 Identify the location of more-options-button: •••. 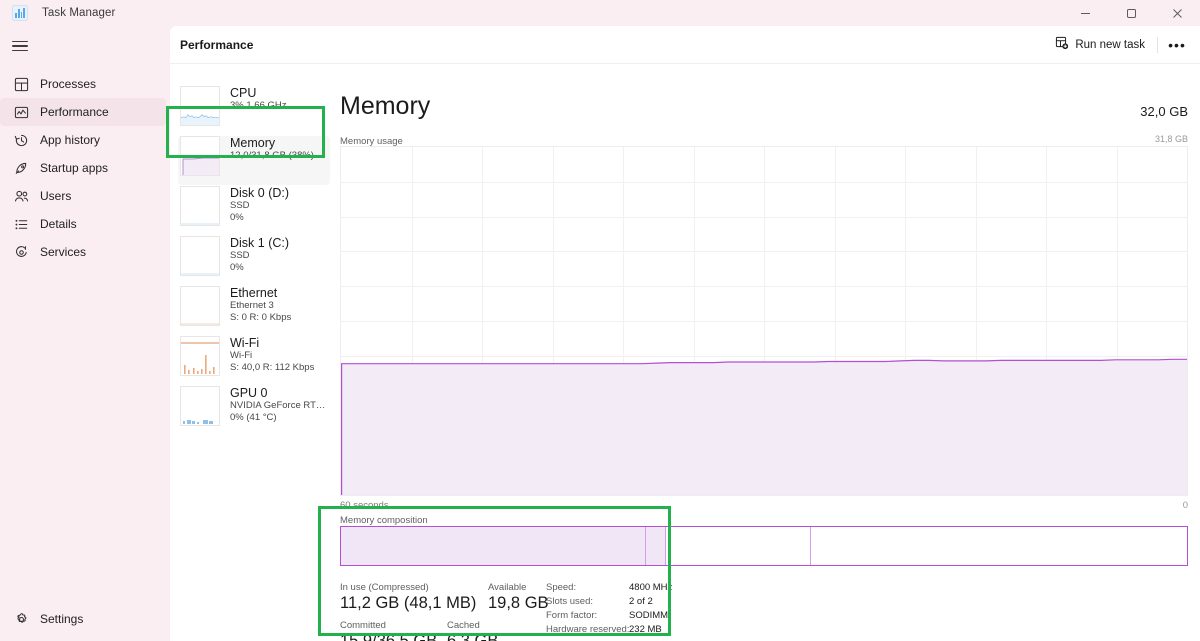
(1177, 45).